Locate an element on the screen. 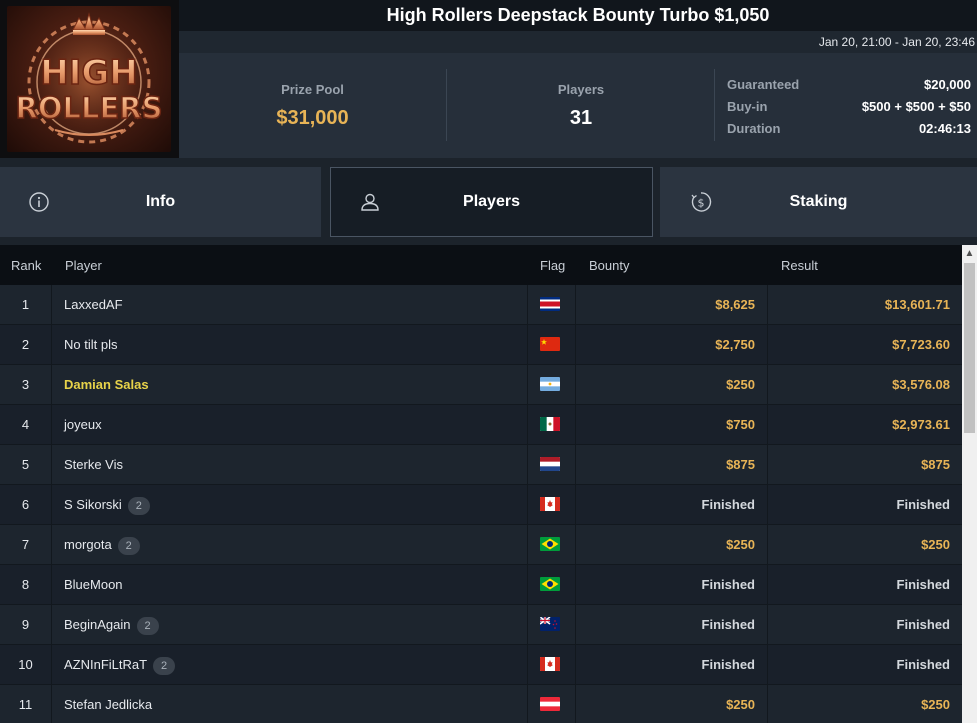 This screenshot has height=723, width=977. table-row: 10 AZNInFiLtRaT 2 Finished Finished is located at coordinates (481, 665).